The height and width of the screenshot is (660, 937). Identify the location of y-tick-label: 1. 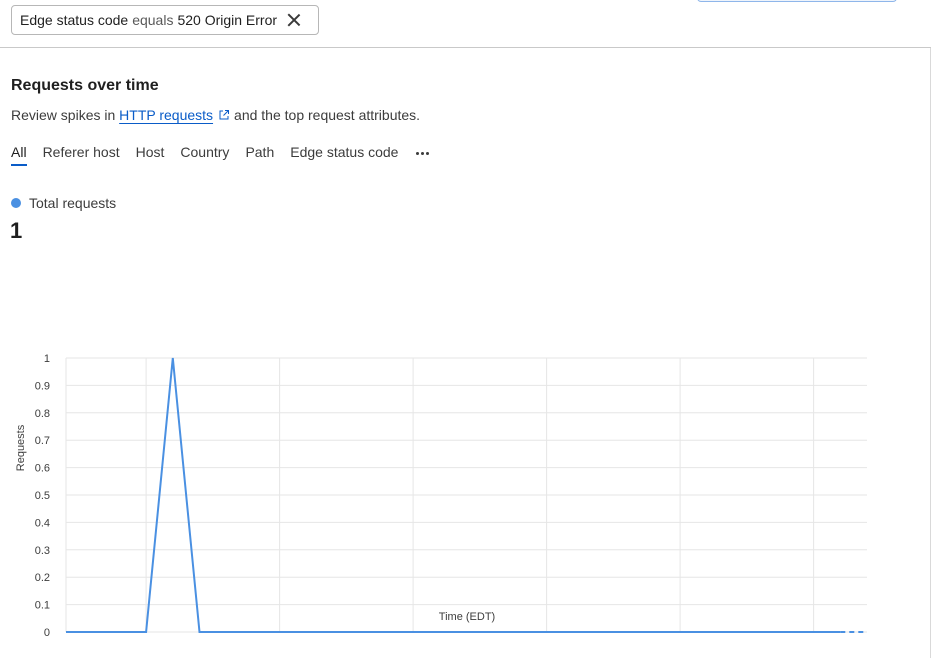
(47, 359).